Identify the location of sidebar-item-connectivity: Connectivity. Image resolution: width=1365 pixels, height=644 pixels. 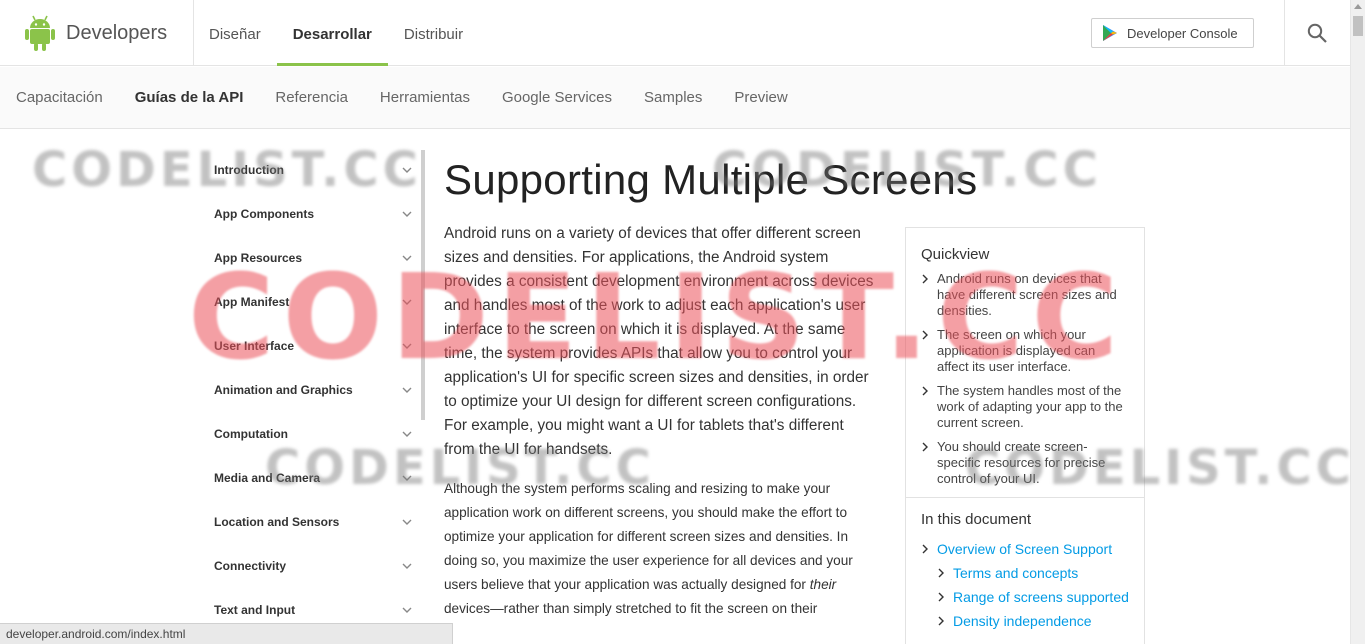
(309, 566).